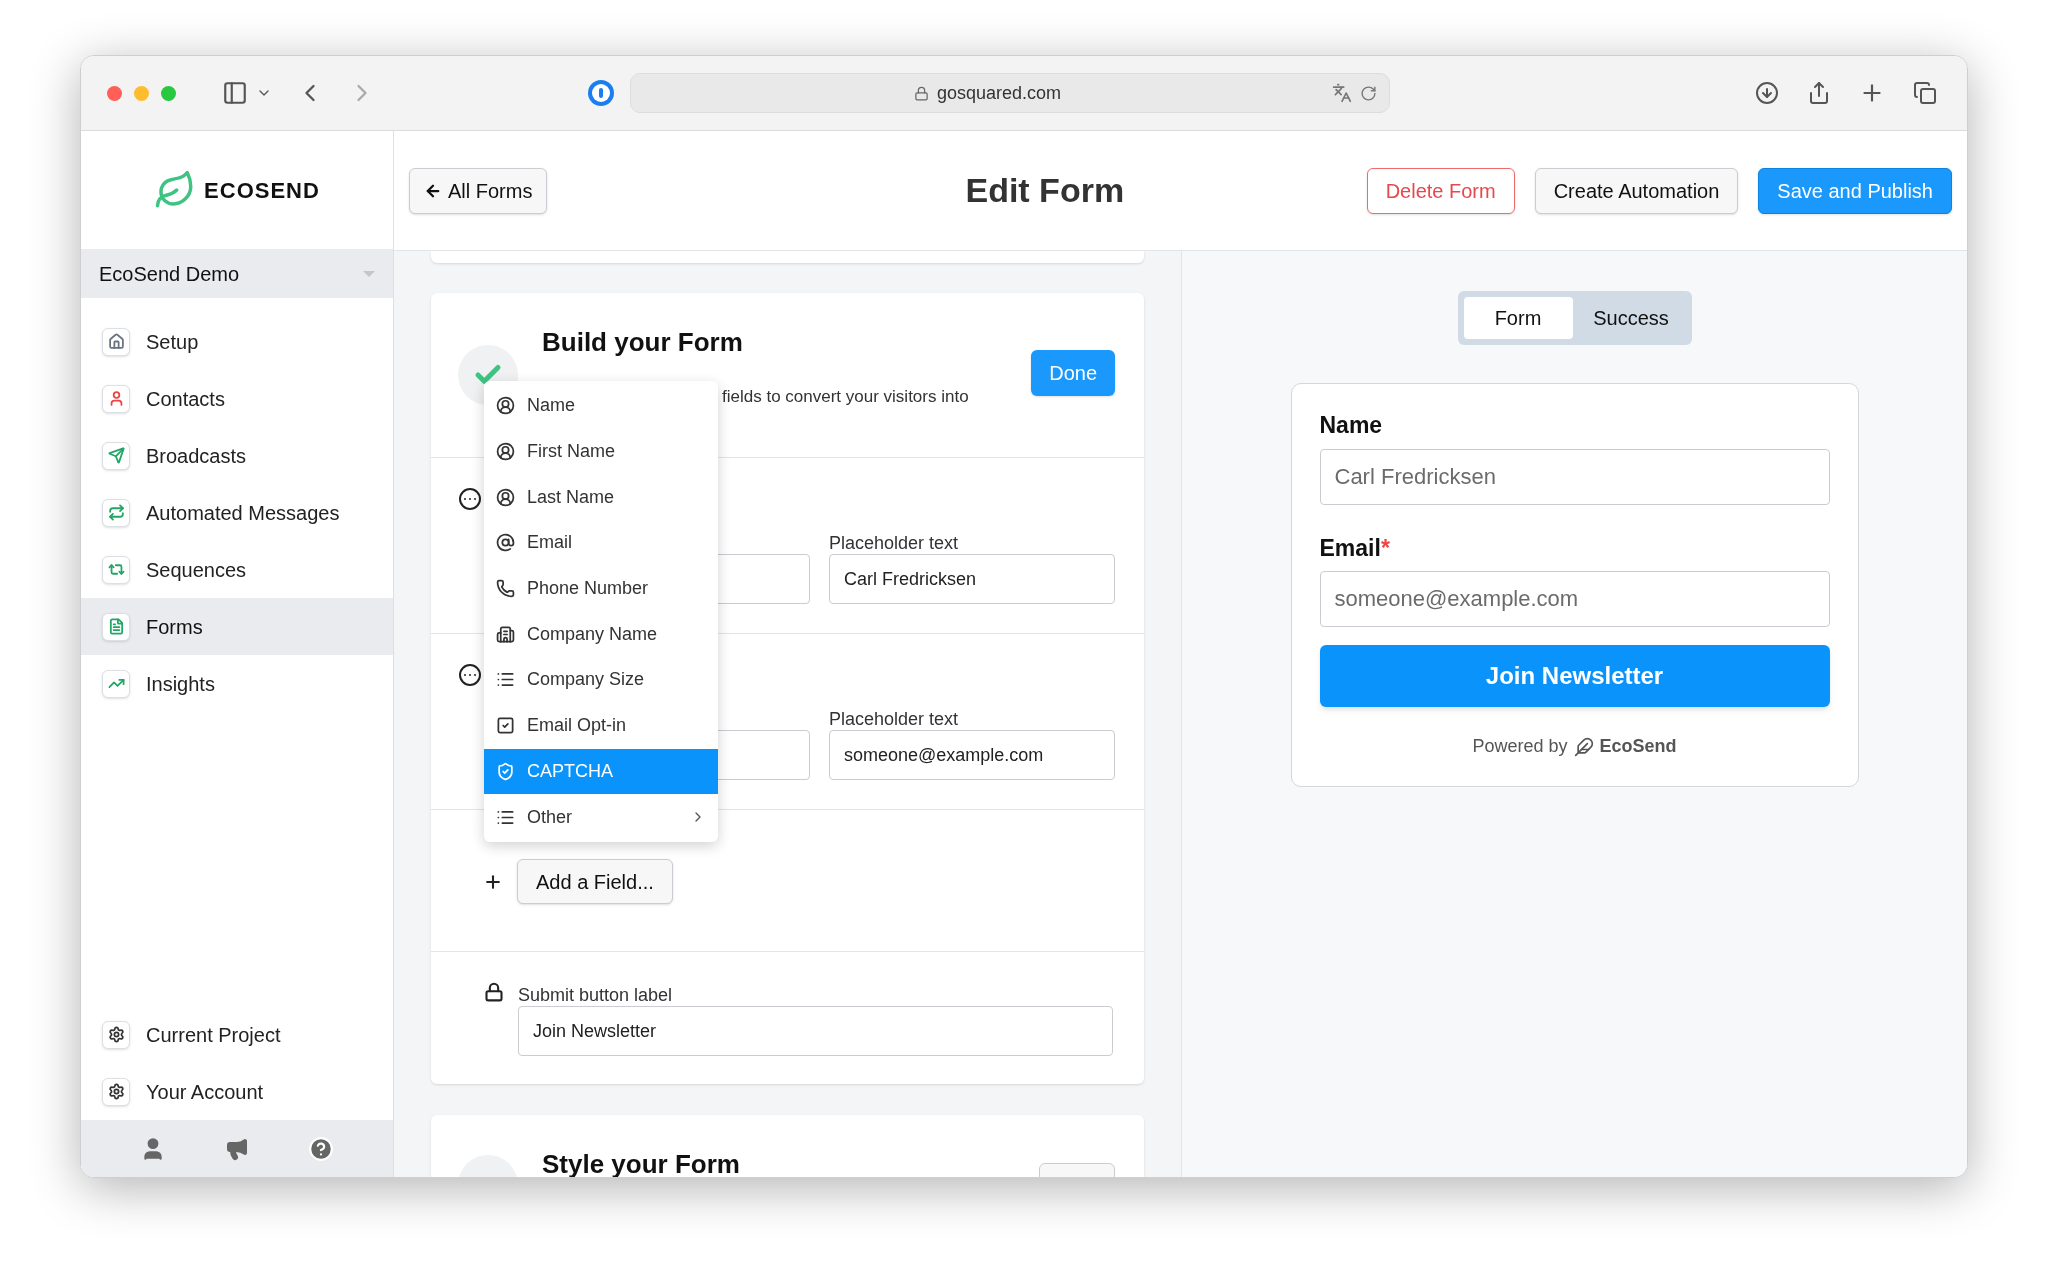 This screenshot has height=1284, width=2048. Describe the element at coordinates (1440, 190) in the screenshot. I see `header-button: Delete Form` at that location.